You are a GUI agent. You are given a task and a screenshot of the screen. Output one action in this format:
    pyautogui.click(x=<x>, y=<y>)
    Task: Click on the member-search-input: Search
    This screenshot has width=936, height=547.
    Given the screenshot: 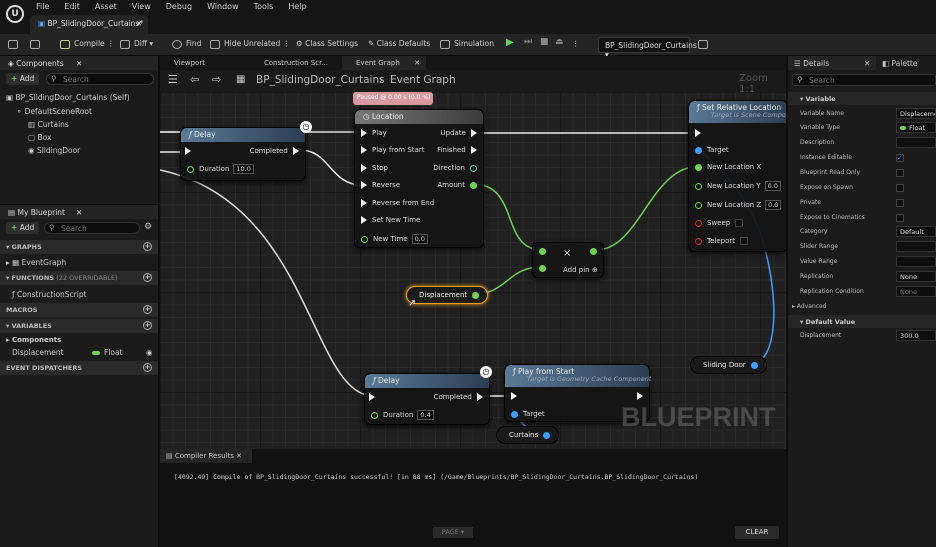 What is the action you would take?
    pyautogui.click(x=92, y=228)
    